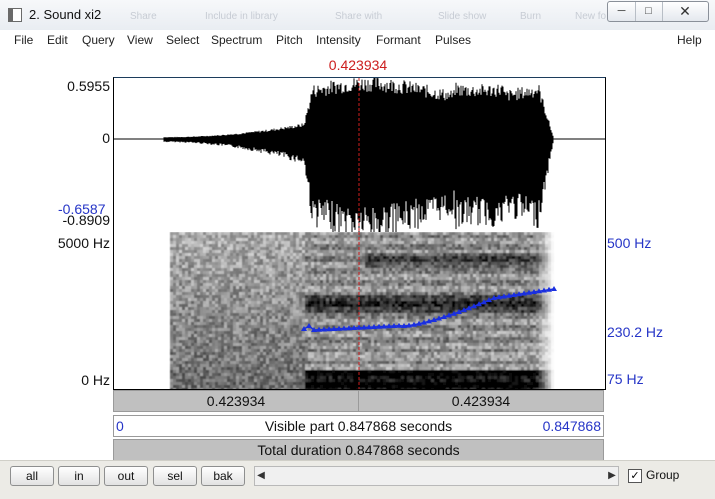 The height and width of the screenshot is (499, 715). What do you see at coordinates (15, 15) in the screenshot?
I see `praat-window-icon` at bounding box center [15, 15].